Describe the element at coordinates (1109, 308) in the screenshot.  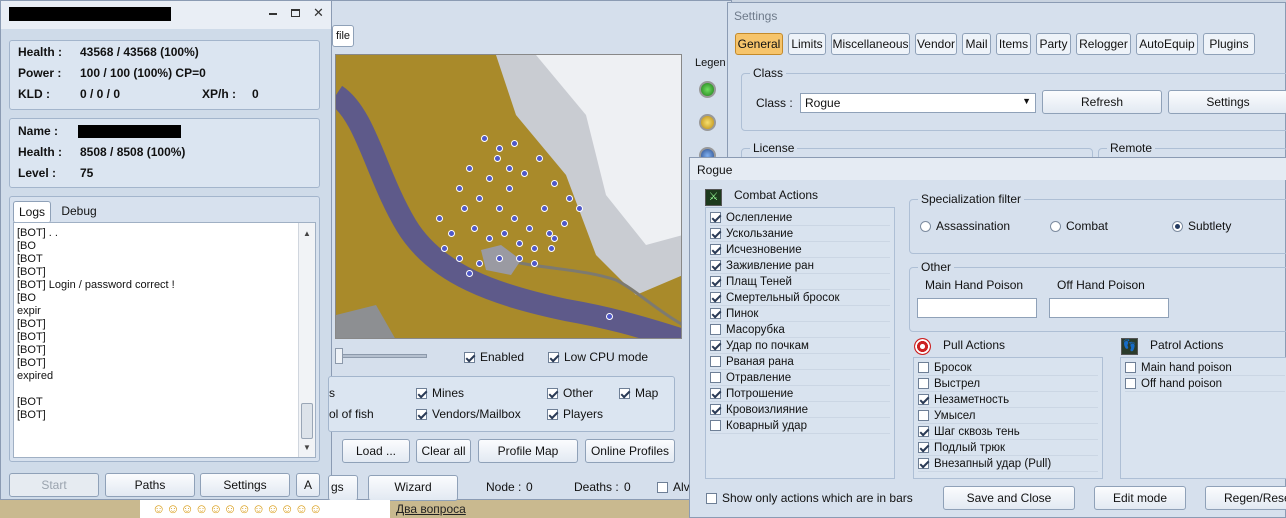
I see `off-hand-poison-input` at that location.